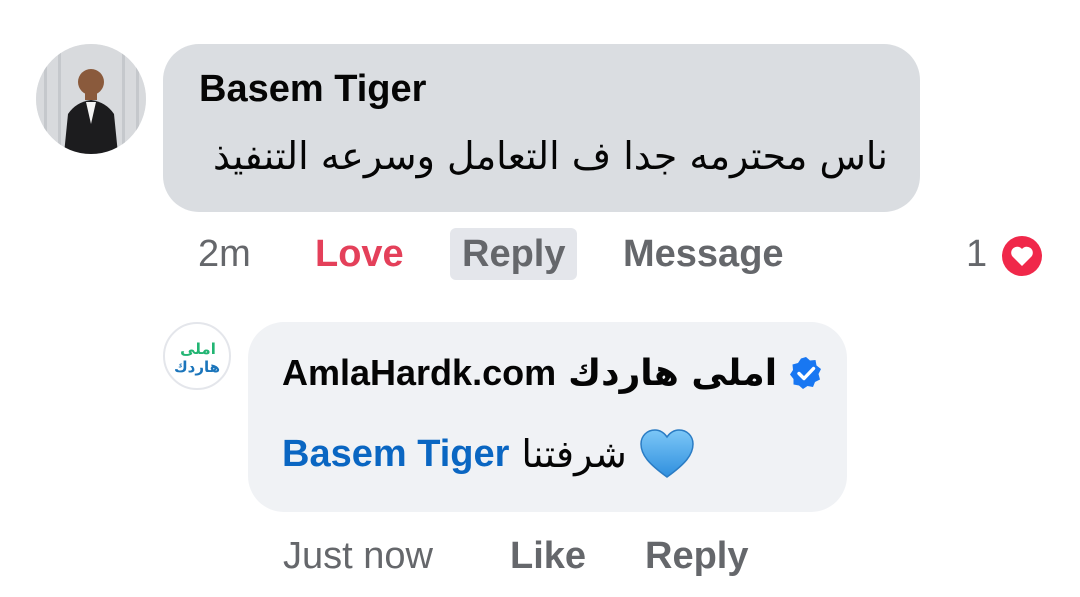 The width and height of the screenshot is (1080, 597). What do you see at coordinates (550, 156) in the screenshot?
I see `comment-text: ناس محترمه جدا ف التعامل وسرعه التنفيذ` at bounding box center [550, 156].